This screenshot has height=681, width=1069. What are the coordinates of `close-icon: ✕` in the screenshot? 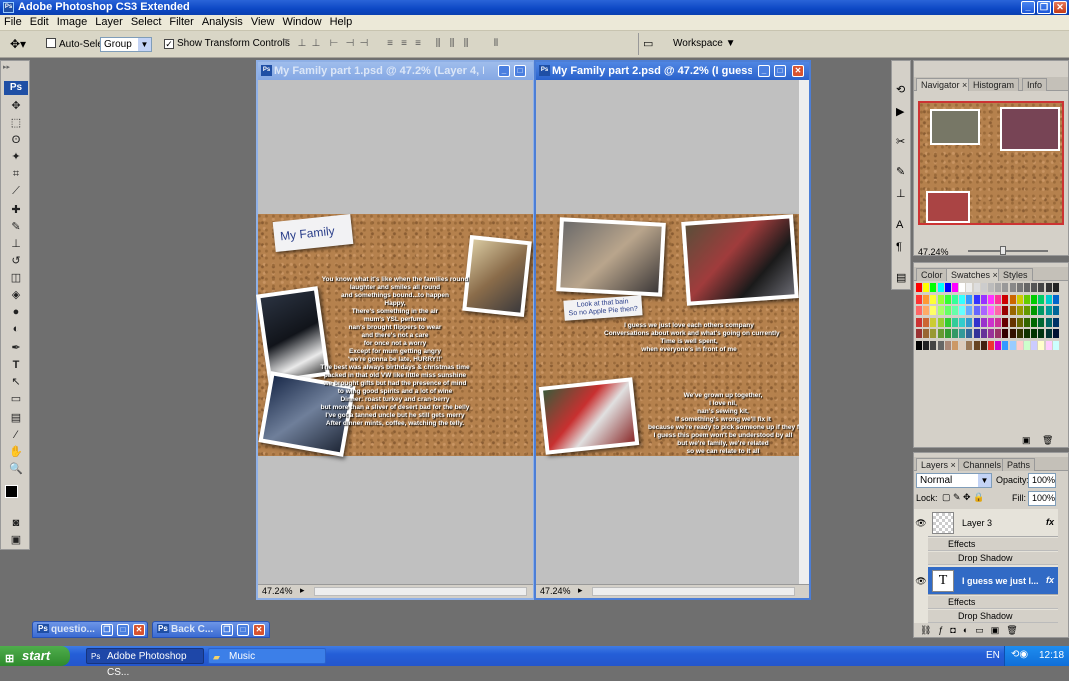 It's located at (798, 71).